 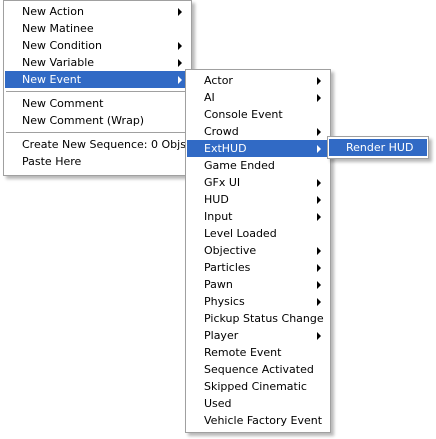 What do you see at coordinates (258, 148) in the screenshot?
I see `menu-item-exthud: ExtHUD` at bounding box center [258, 148].